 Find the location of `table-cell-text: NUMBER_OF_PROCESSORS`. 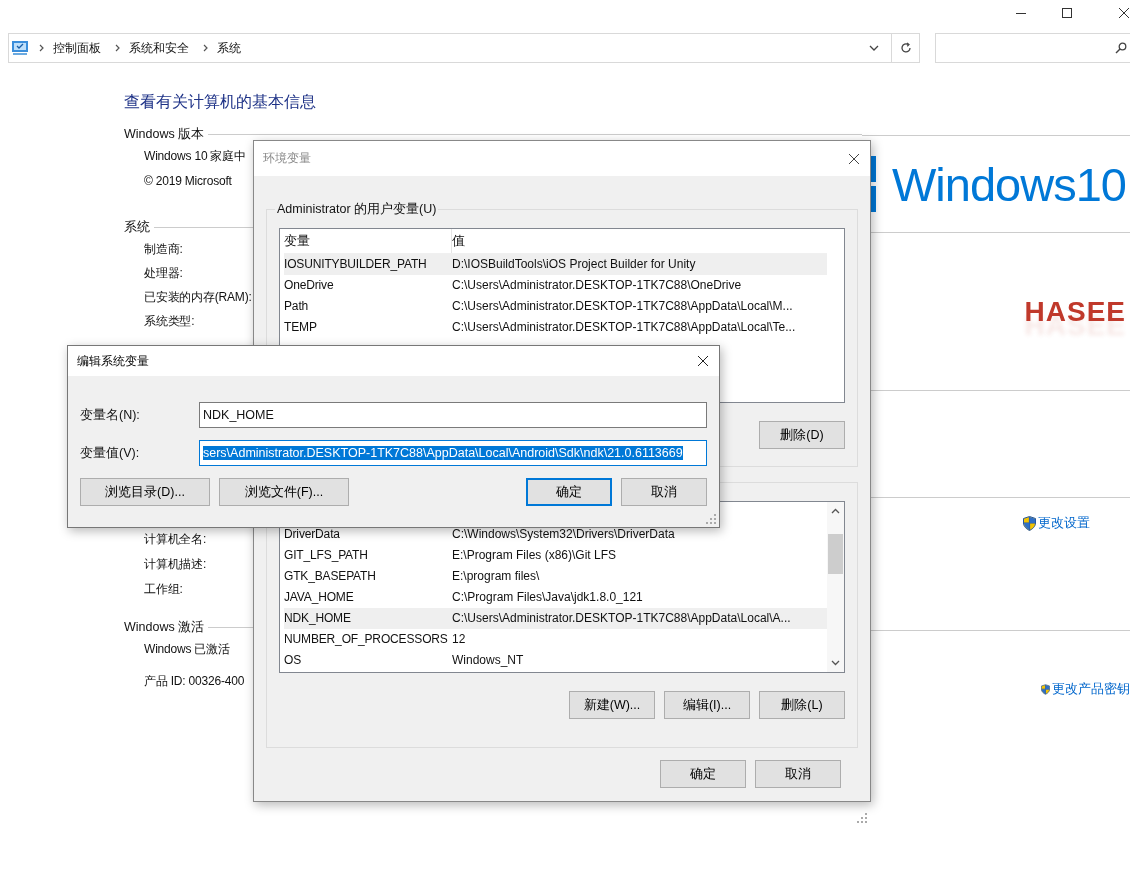

table-cell-text: NUMBER_OF_PROCESSORS is located at coordinates (366, 639).